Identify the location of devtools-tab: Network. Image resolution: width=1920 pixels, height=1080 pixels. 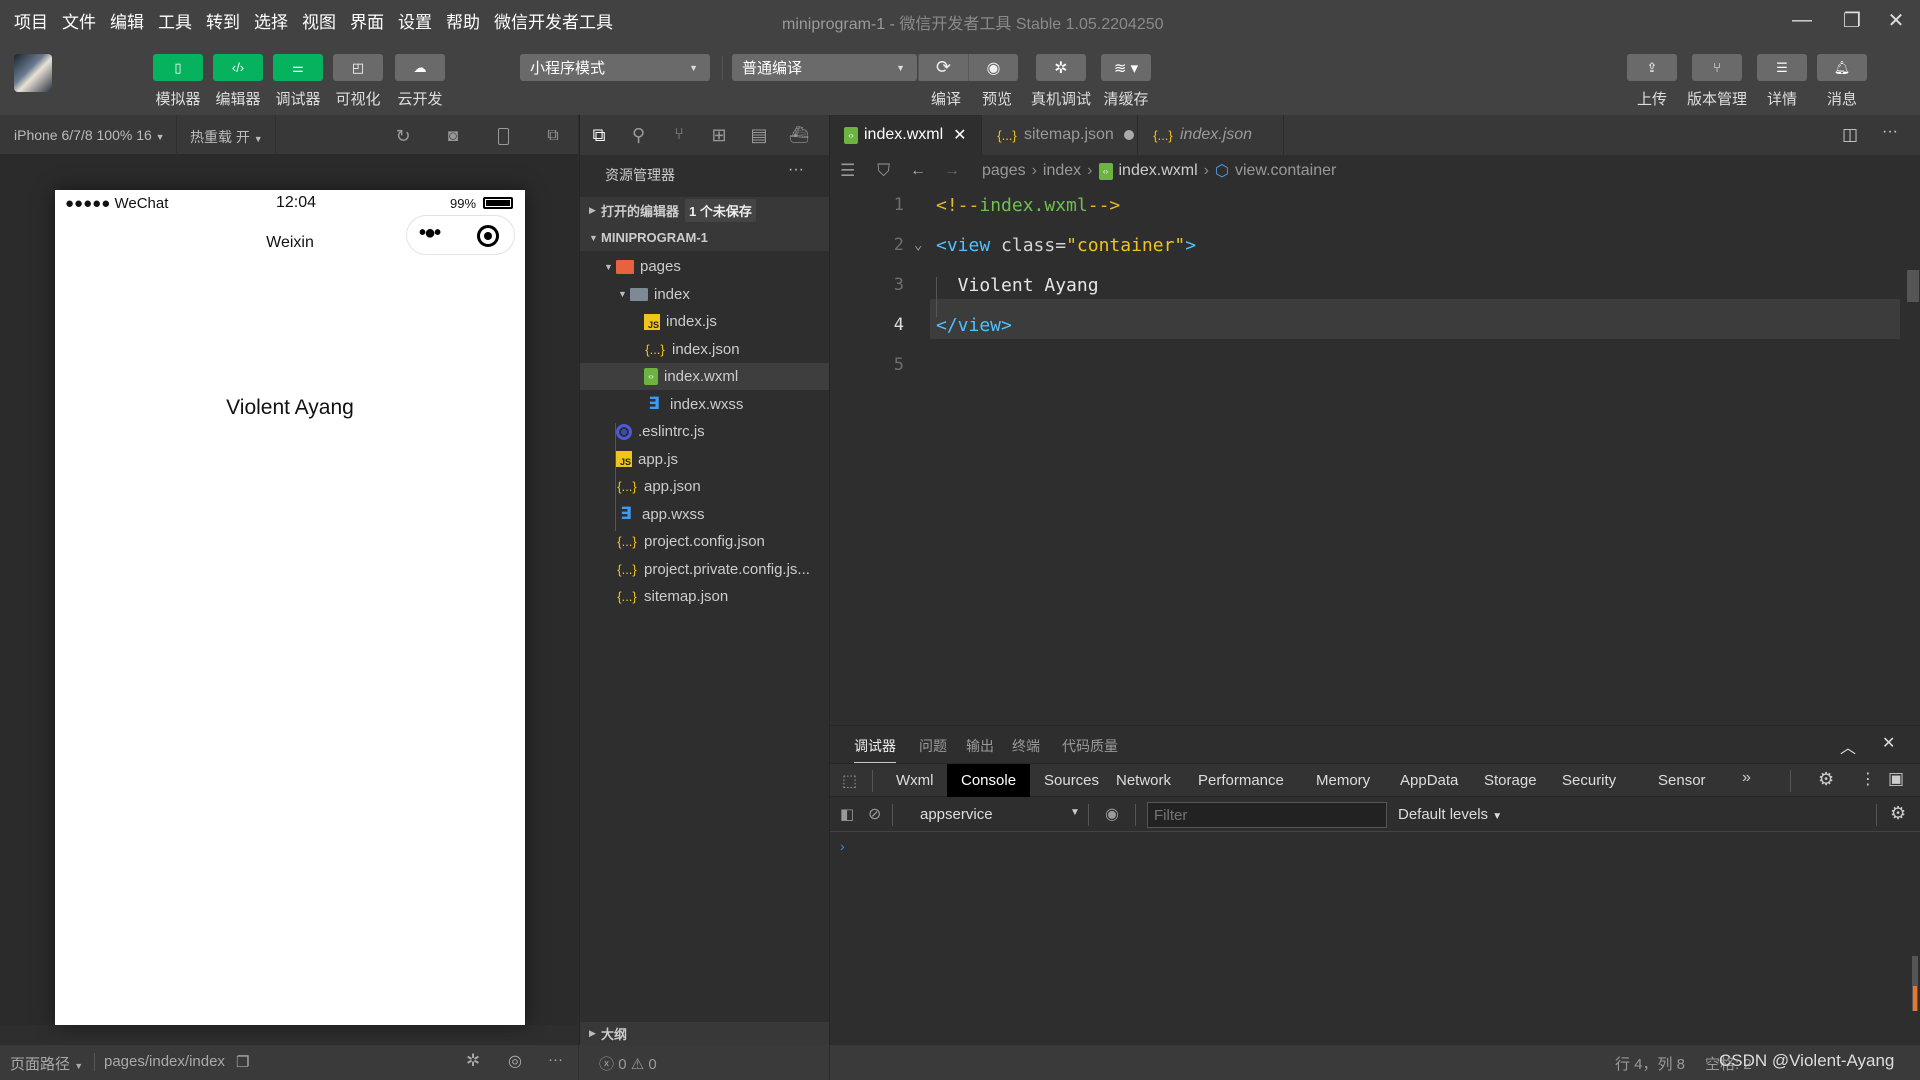
(1143, 780).